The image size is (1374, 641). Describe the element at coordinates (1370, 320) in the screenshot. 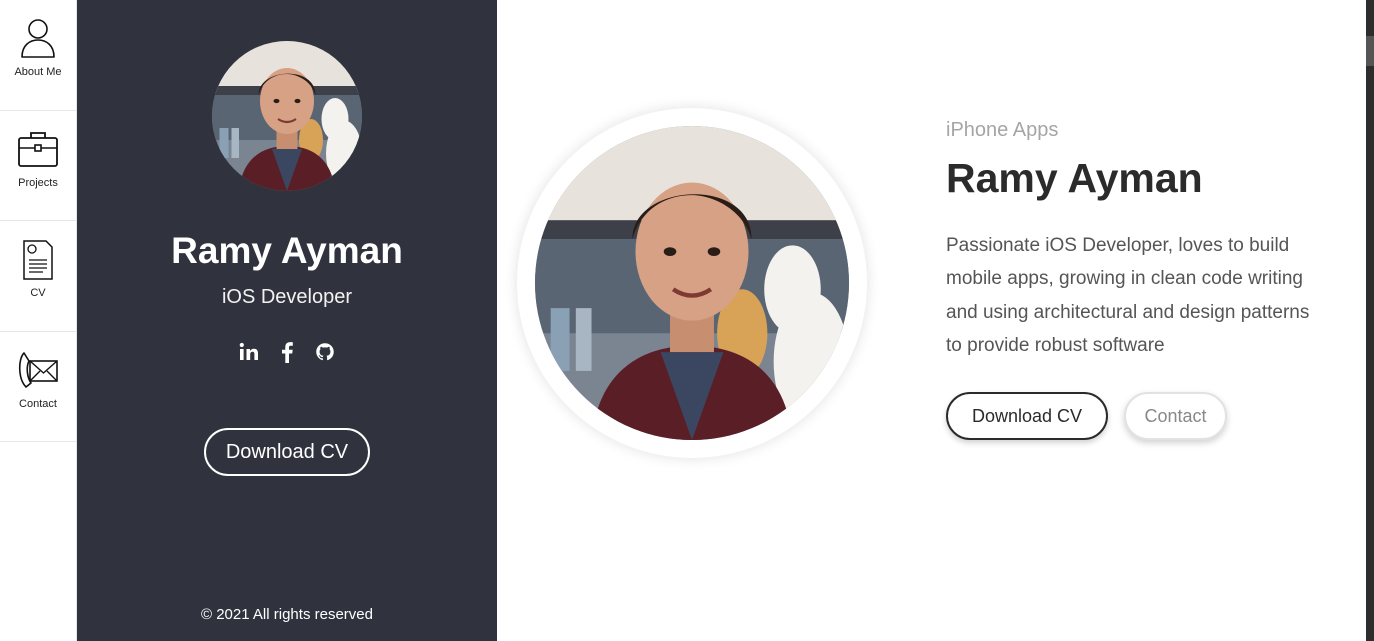

I see `scrollbar` at that location.